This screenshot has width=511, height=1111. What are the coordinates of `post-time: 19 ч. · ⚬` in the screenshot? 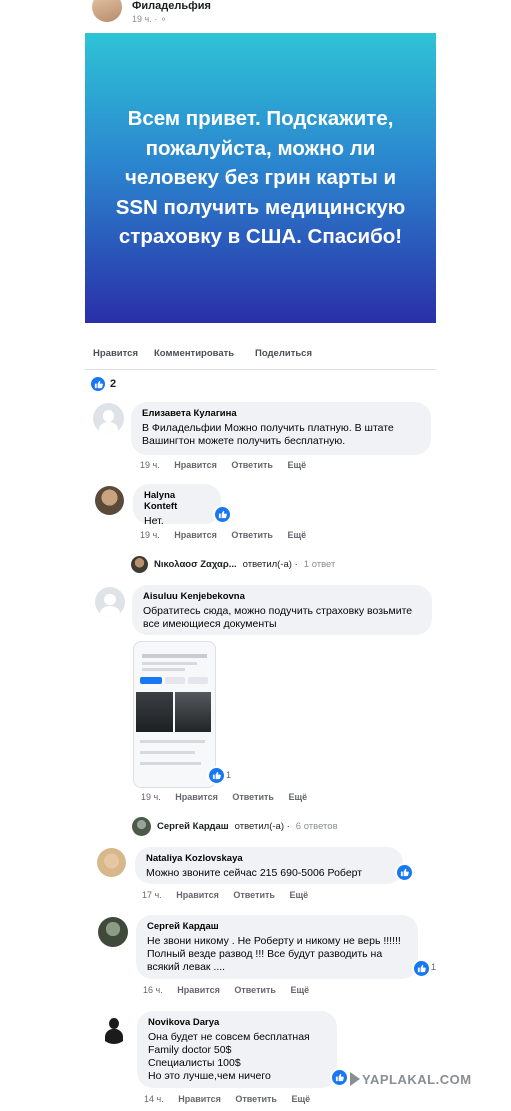 It's located at (150, 19).